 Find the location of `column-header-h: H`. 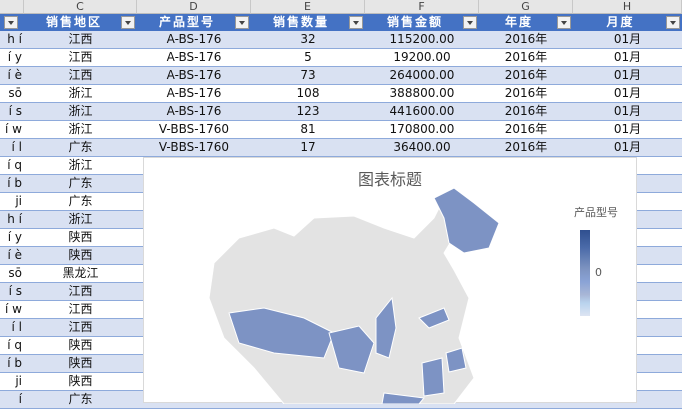

column-header-h: H is located at coordinates (627, 7).